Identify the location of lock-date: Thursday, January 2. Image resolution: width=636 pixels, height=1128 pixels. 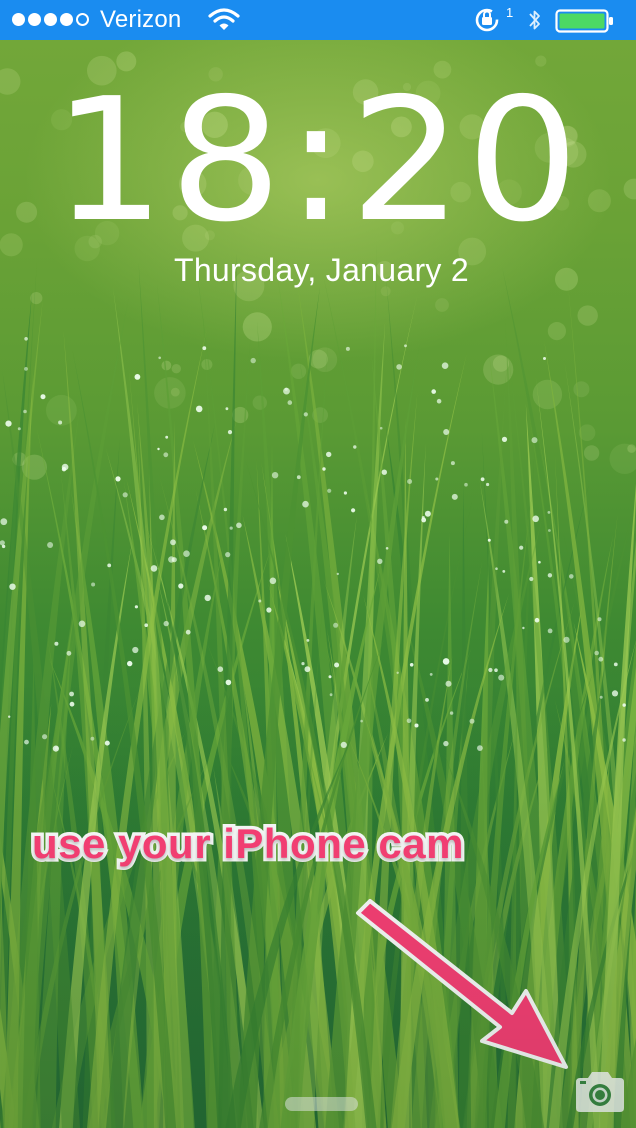
(321, 270).